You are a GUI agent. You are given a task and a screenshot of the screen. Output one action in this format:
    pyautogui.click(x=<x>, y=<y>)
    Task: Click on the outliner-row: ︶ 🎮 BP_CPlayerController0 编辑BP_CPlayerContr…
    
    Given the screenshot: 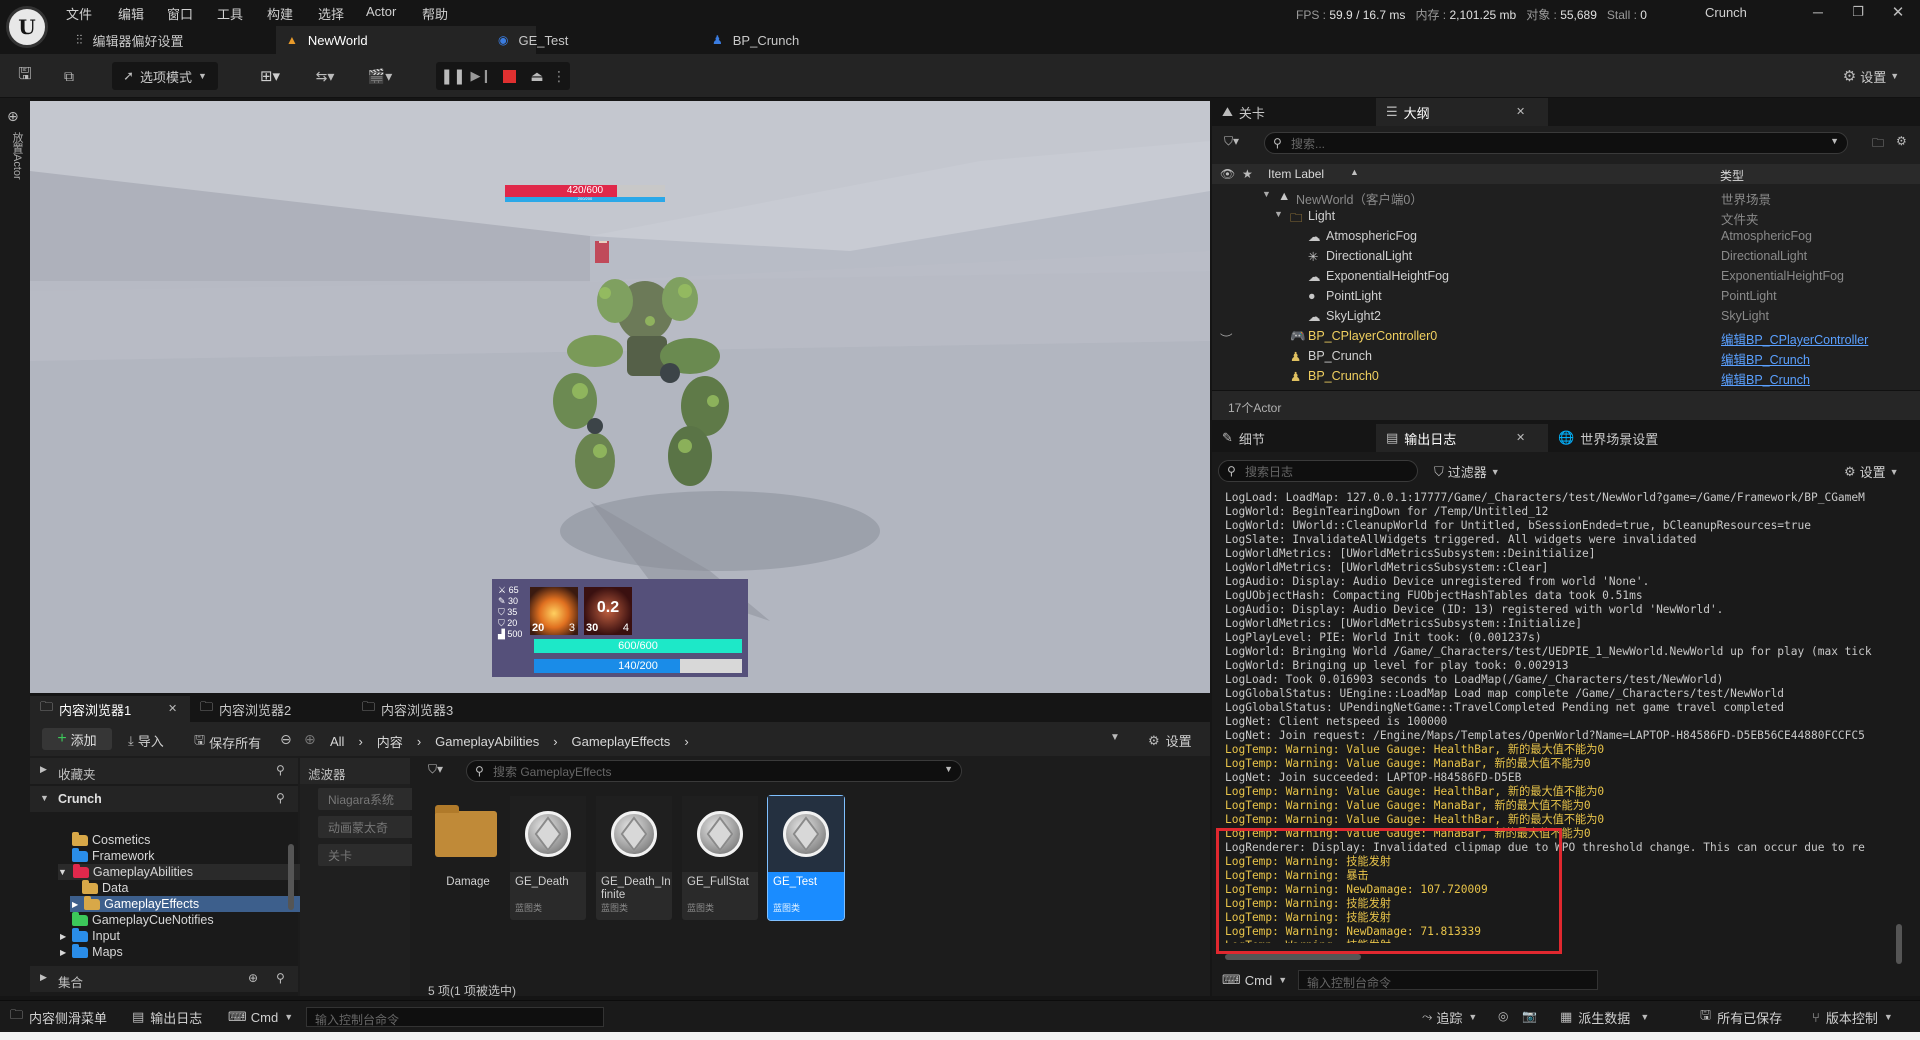 What is the action you would take?
    pyautogui.click(x=1562, y=336)
    